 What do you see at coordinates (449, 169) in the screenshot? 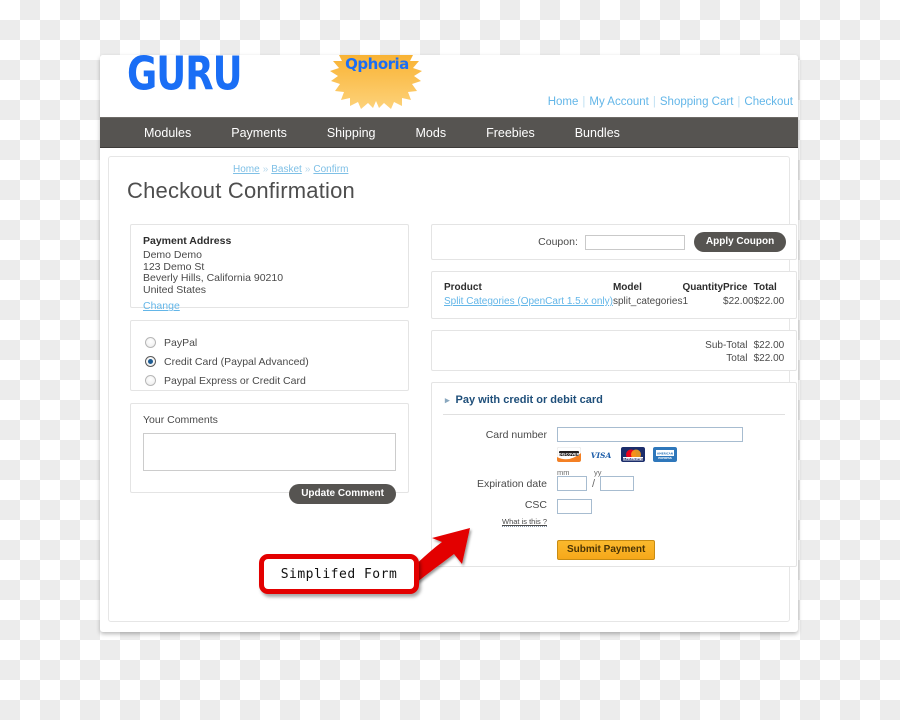
I see `breadcrumb: Home» Basket» Confirm` at bounding box center [449, 169].